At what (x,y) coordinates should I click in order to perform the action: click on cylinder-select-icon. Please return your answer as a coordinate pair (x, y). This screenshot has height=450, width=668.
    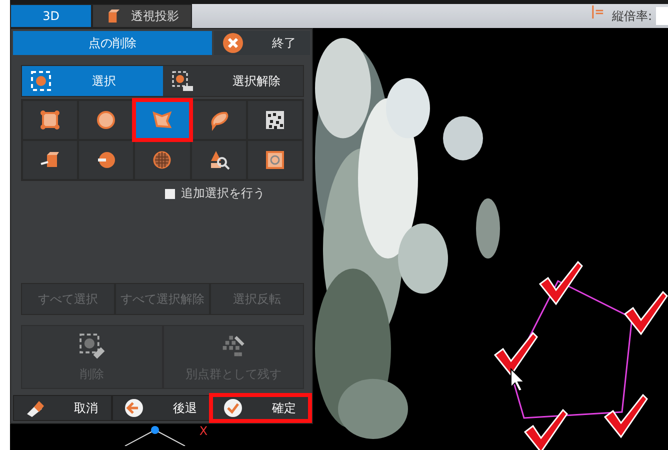
    Looking at the image, I should click on (106, 160).